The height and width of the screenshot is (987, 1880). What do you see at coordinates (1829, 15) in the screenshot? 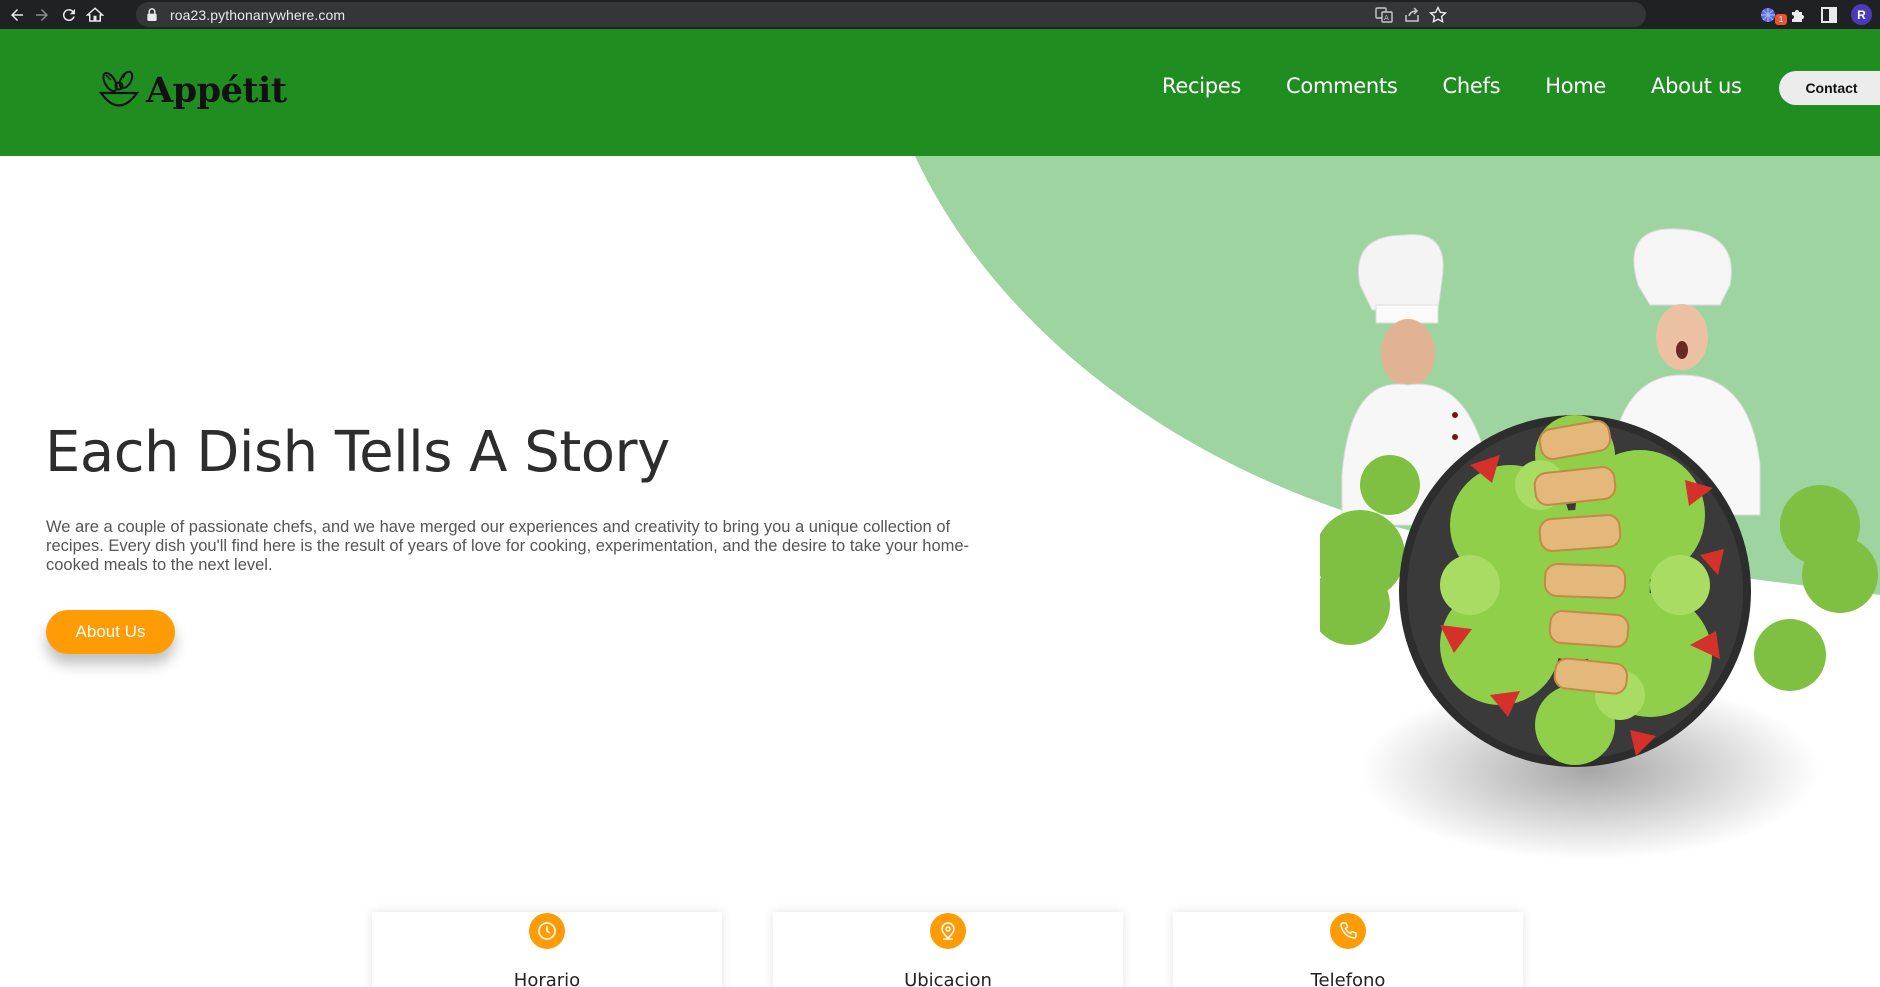
I see `side-panel-icon` at bounding box center [1829, 15].